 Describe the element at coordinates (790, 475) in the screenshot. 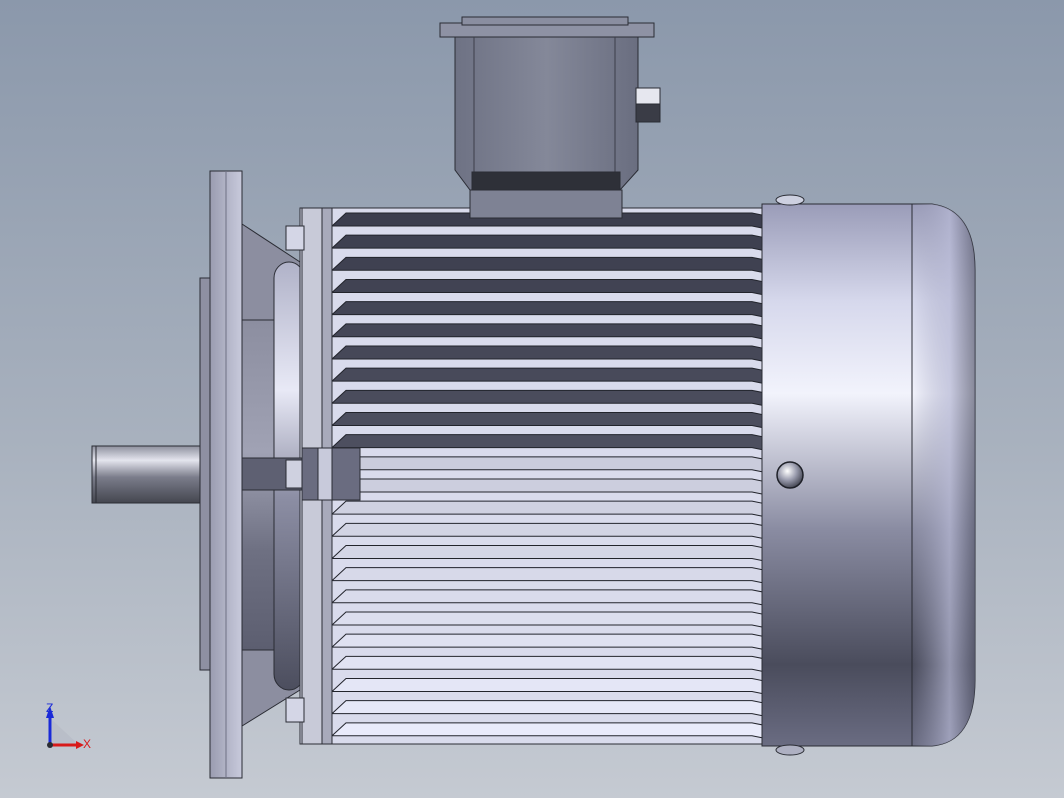

I see `lifting-eye` at that location.